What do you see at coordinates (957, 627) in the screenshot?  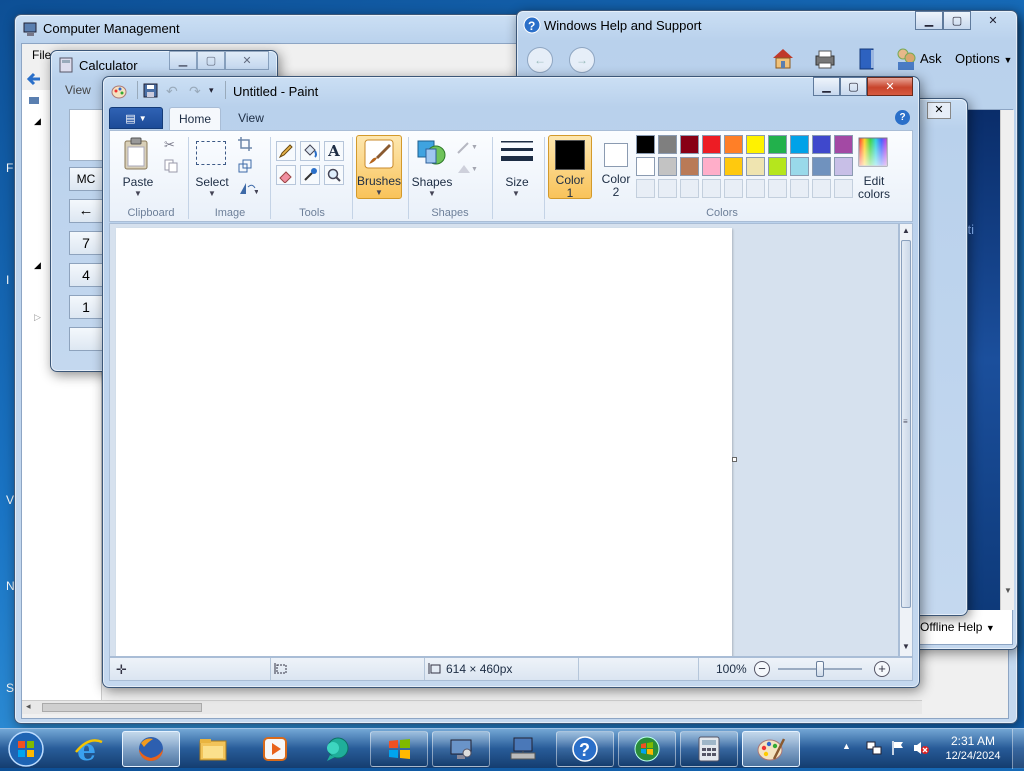 I see `offline-help-menu: Offline Help ▼` at bounding box center [957, 627].